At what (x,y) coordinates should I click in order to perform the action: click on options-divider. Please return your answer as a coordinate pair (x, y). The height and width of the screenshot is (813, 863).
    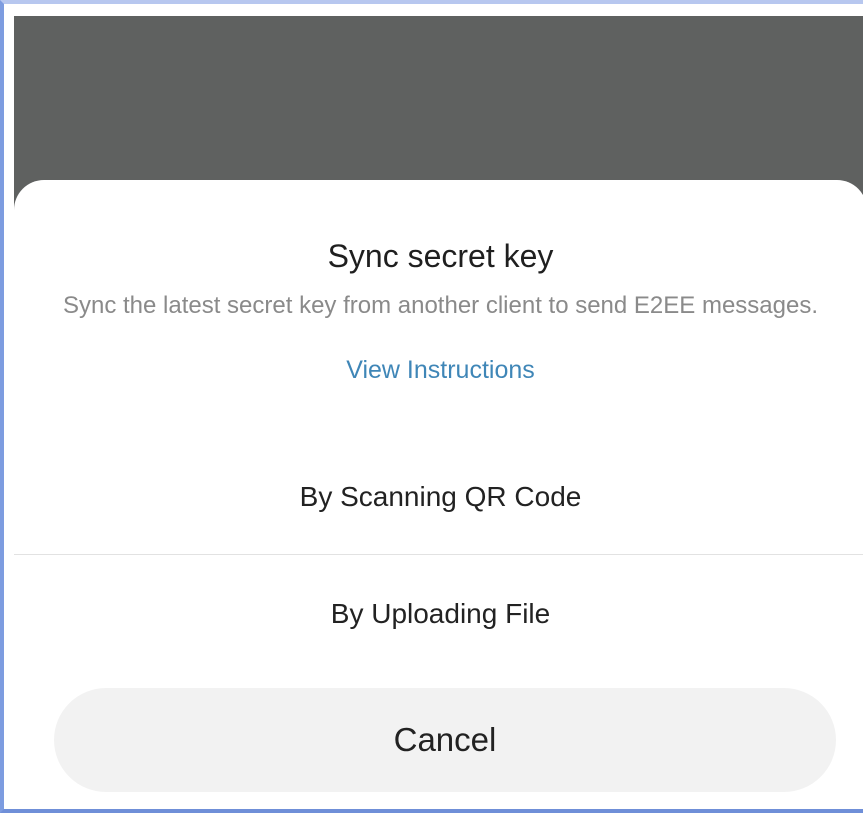
    Looking at the image, I should click on (438, 554).